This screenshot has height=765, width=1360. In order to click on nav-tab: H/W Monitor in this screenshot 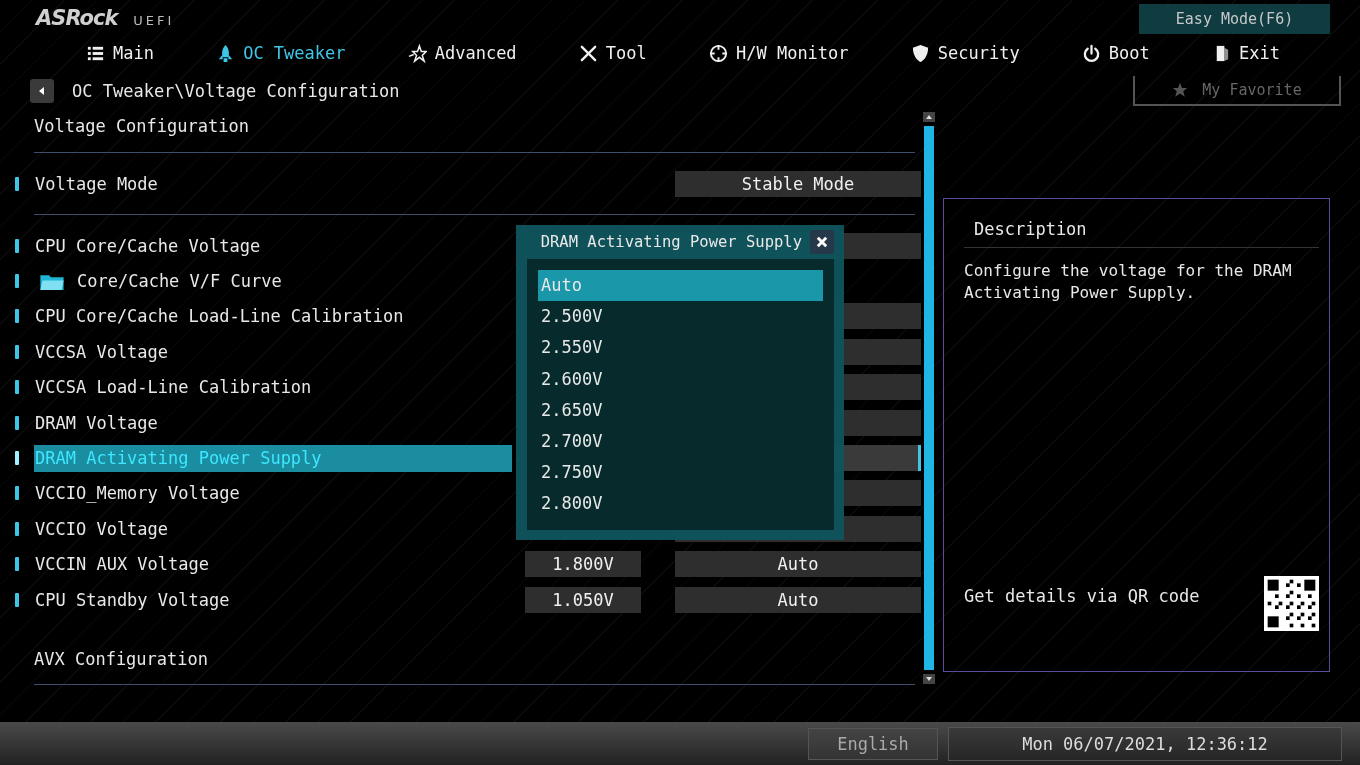, I will do `click(778, 53)`.